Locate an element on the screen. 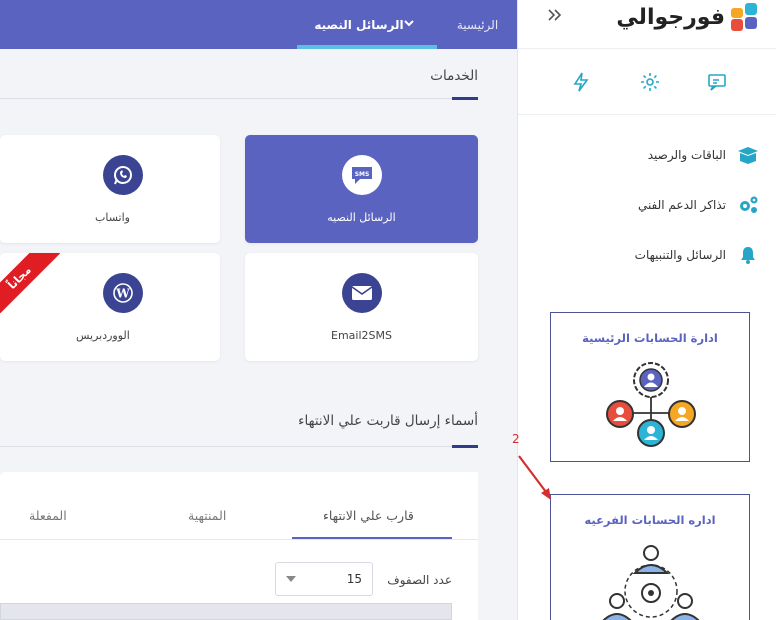 The height and width of the screenshot is (620, 776). nav-sms-menu: الرسائل النصيه is located at coordinates (367, 24).